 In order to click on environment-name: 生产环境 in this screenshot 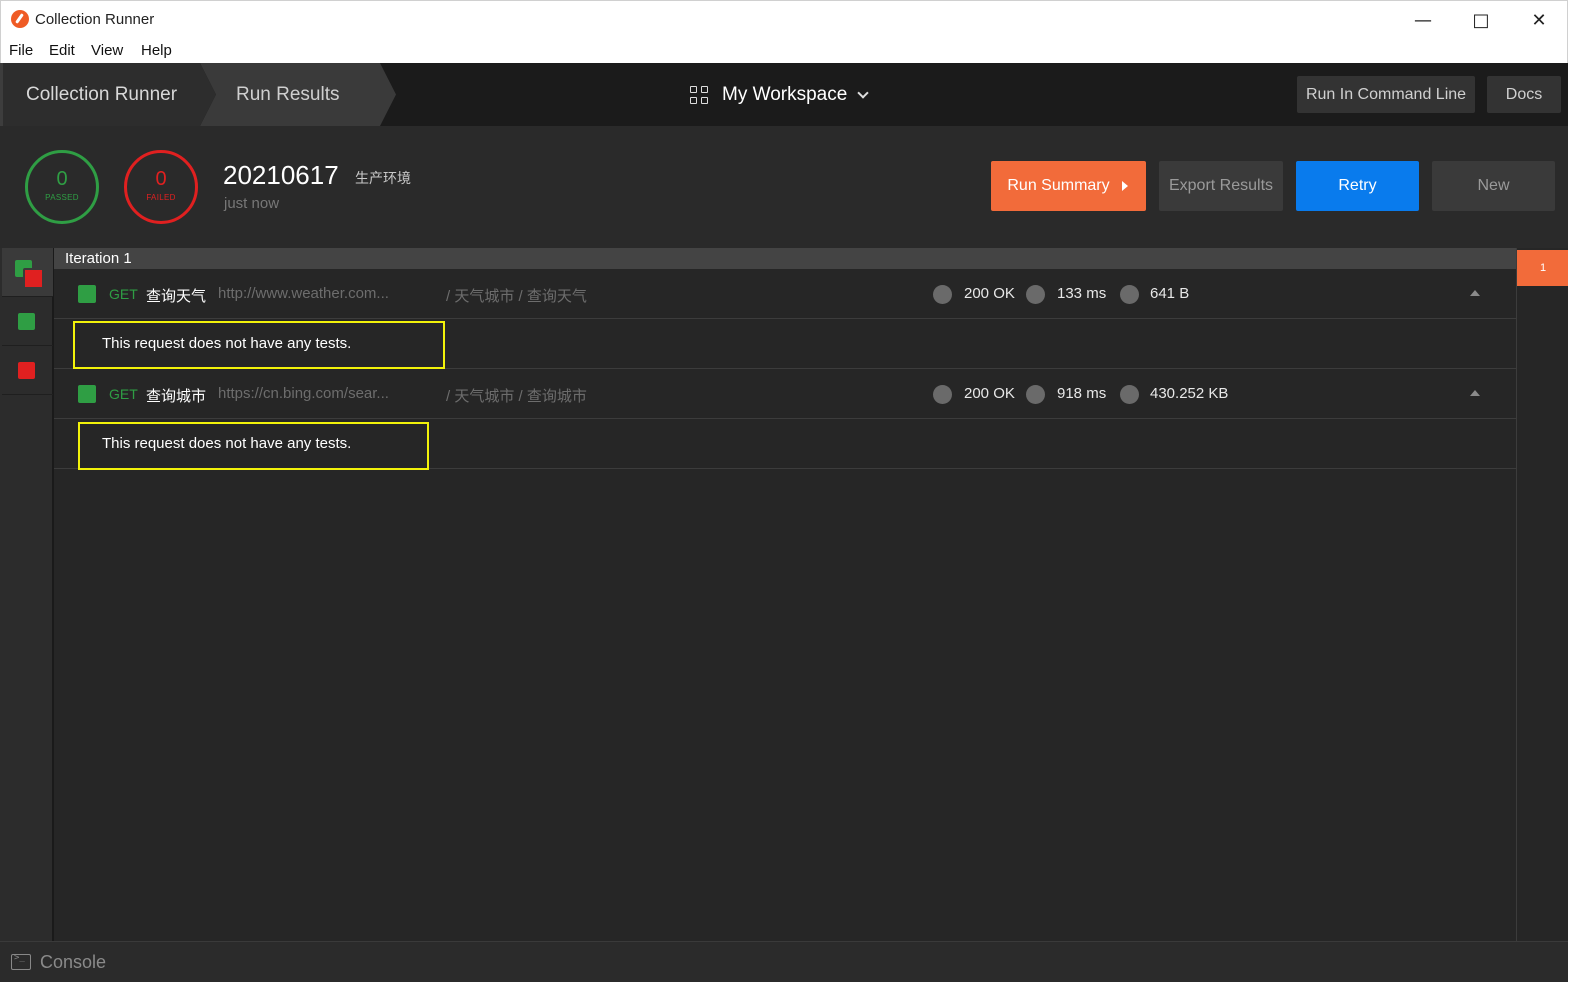, I will do `click(383, 178)`.